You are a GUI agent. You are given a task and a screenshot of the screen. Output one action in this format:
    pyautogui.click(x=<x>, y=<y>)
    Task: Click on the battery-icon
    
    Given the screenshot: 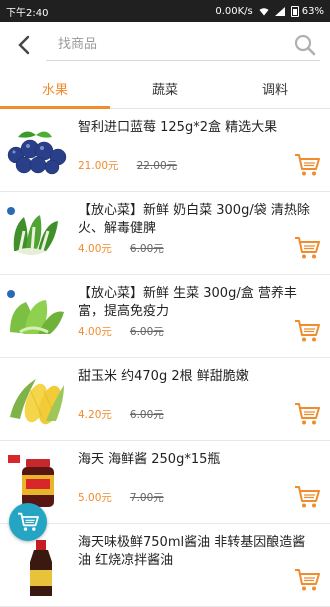 What is the action you would take?
    pyautogui.click(x=294, y=11)
    